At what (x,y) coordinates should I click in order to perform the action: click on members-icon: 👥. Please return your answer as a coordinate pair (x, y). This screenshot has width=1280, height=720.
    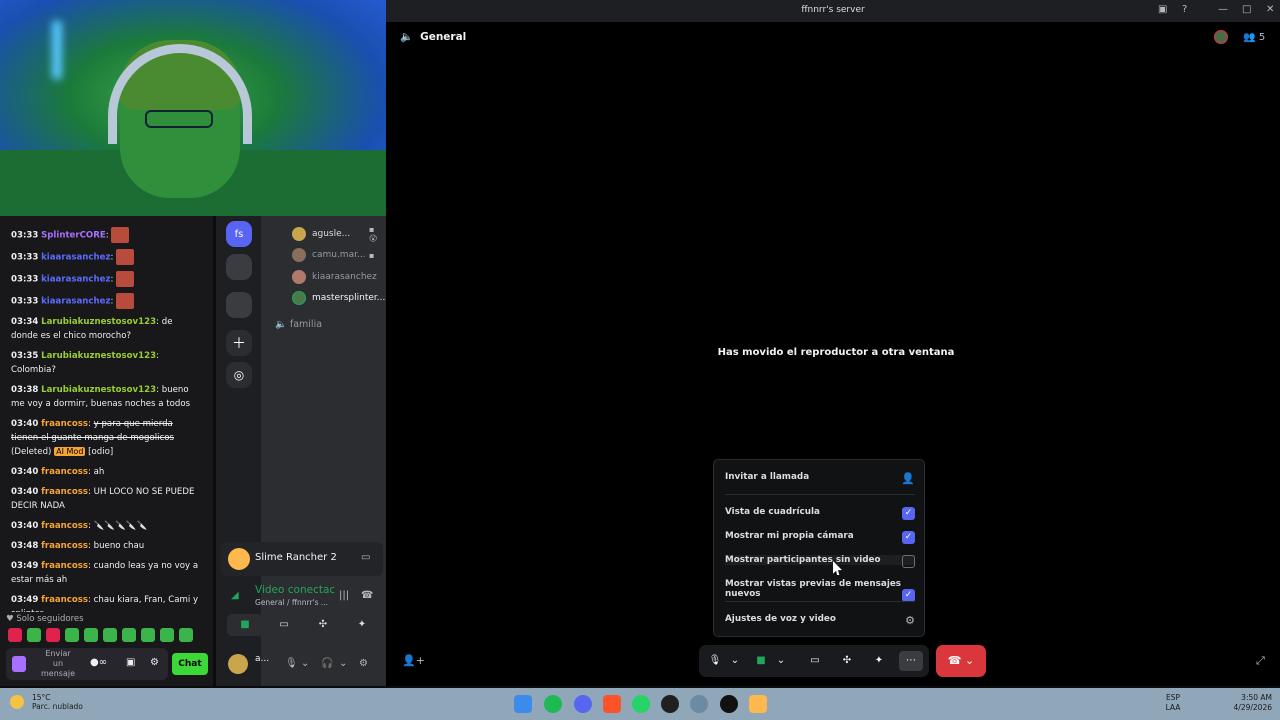
    Looking at the image, I should click on (1249, 37).